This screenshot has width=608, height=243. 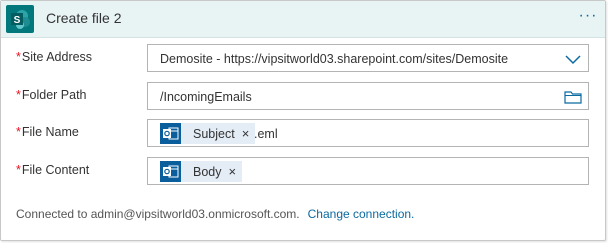 I want to click on file-name-input: Subject × .eml, so click(x=368, y=133).